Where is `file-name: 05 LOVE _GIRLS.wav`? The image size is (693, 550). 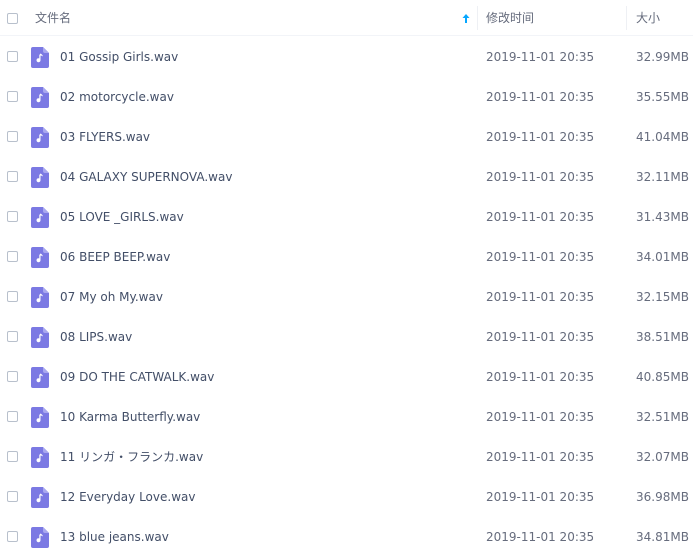
file-name: 05 LOVE _GIRLS.wav is located at coordinates (122, 217).